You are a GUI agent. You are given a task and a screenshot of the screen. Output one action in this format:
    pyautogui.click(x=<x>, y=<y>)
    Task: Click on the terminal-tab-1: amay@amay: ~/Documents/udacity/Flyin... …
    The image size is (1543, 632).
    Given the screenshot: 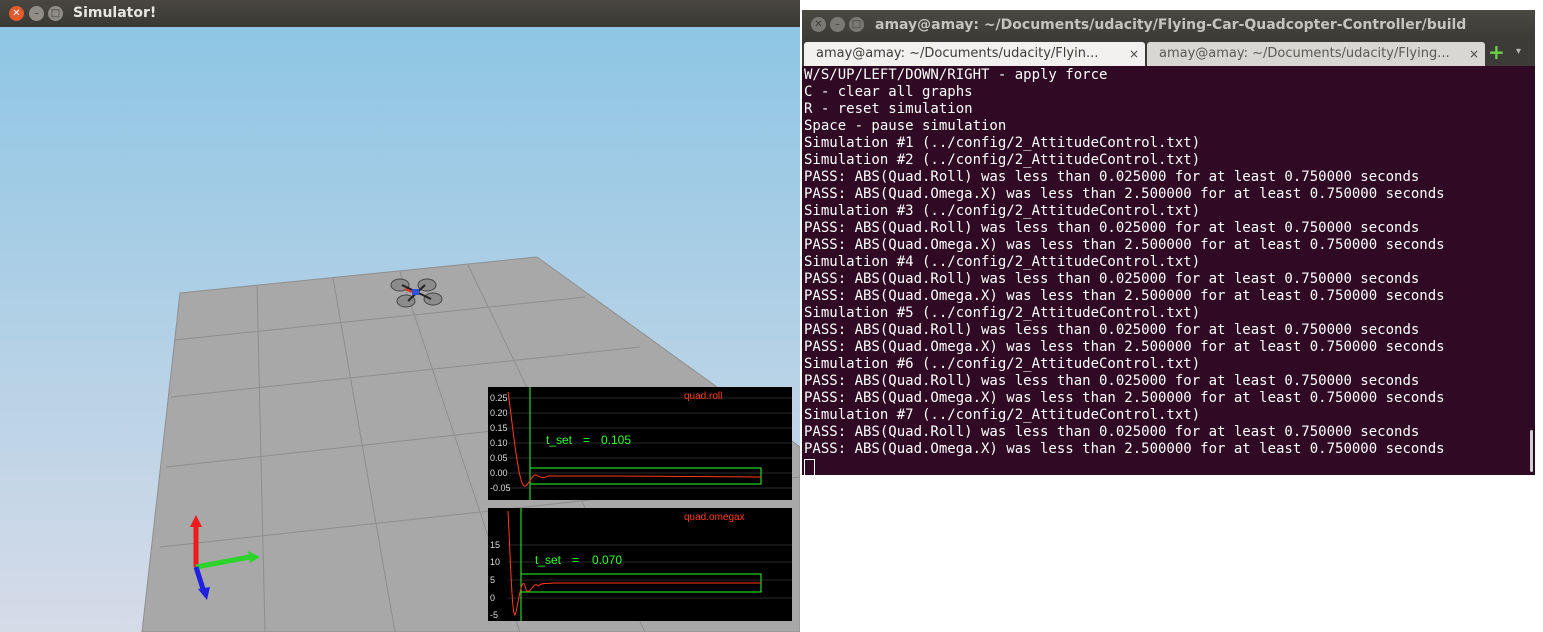 What is the action you would take?
    pyautogui.click(x=974, y=54)
    